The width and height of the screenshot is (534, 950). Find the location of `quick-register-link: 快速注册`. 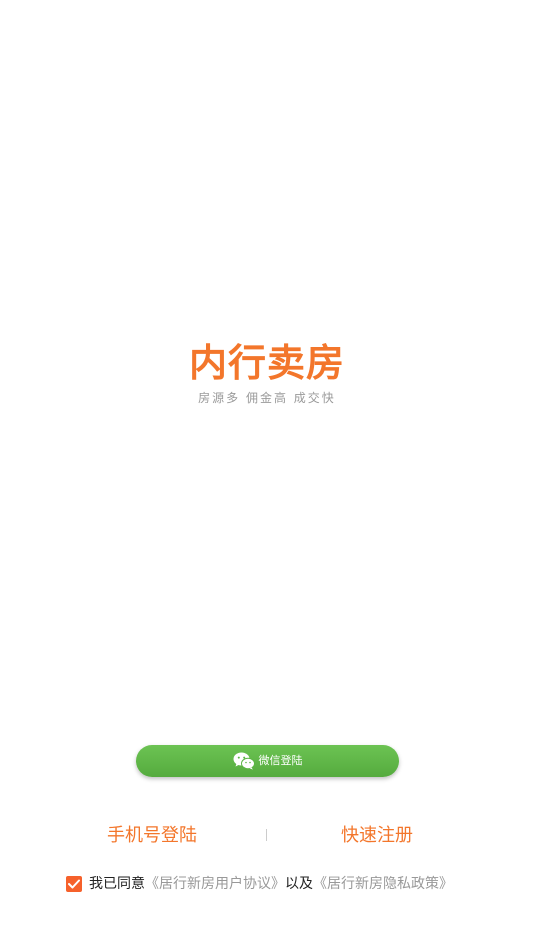

quick-register-link: 快速注册 is located at coordinates (377, 836).